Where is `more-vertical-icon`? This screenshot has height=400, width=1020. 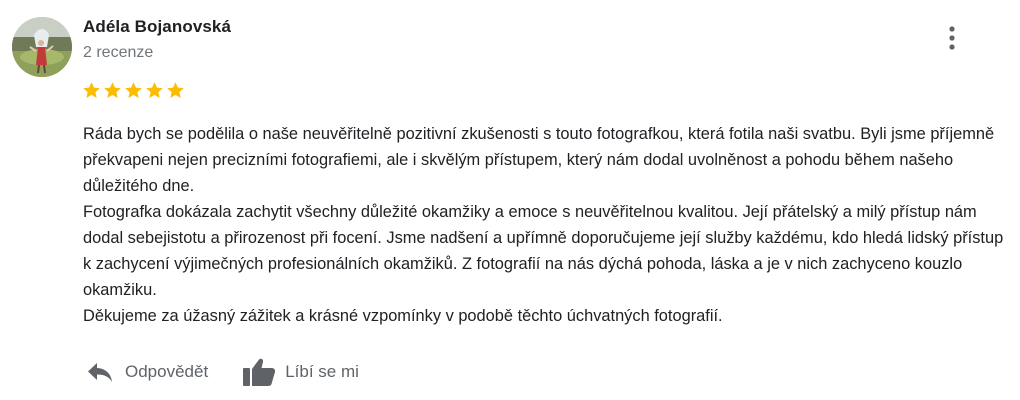
more-vertical-icon is located at coordinates (952, 38).